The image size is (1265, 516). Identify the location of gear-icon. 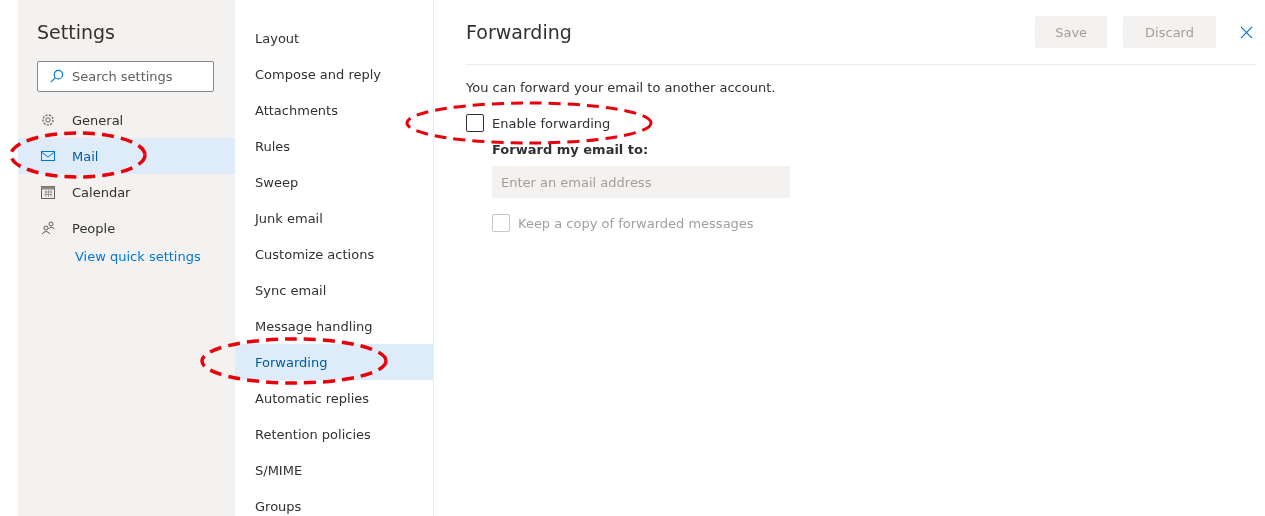
(48, 120).